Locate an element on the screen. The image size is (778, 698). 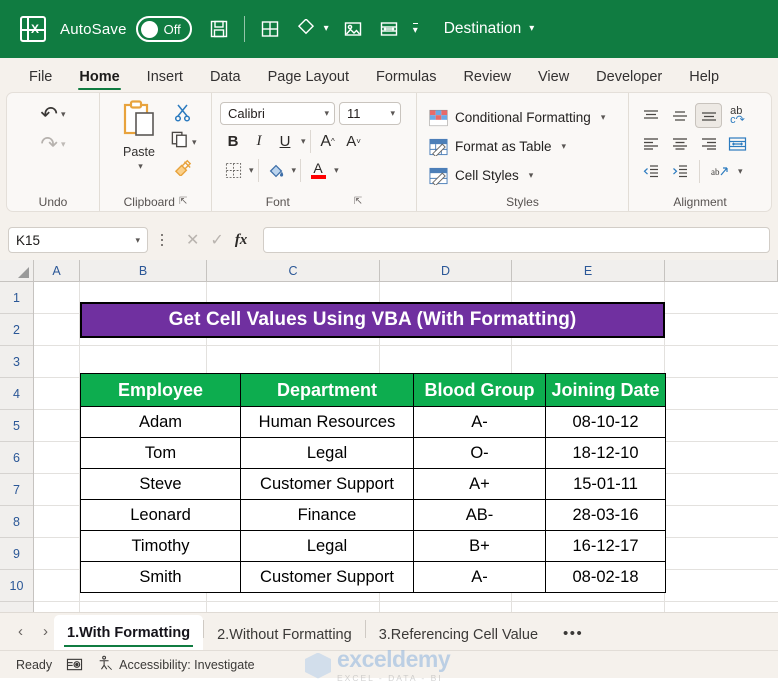
format-painter-icon is located at coordinates (183, 169).